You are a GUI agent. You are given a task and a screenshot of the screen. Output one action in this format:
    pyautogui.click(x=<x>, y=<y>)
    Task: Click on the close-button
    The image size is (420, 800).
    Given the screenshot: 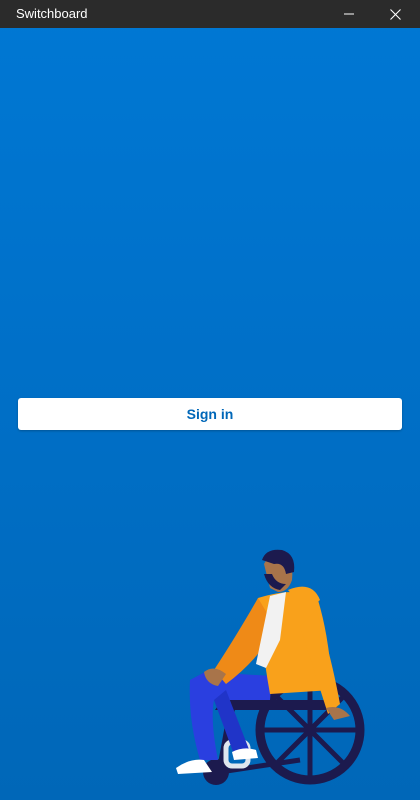 What is the action you would take?
    pyautogui.click(x=395, y=14)
    